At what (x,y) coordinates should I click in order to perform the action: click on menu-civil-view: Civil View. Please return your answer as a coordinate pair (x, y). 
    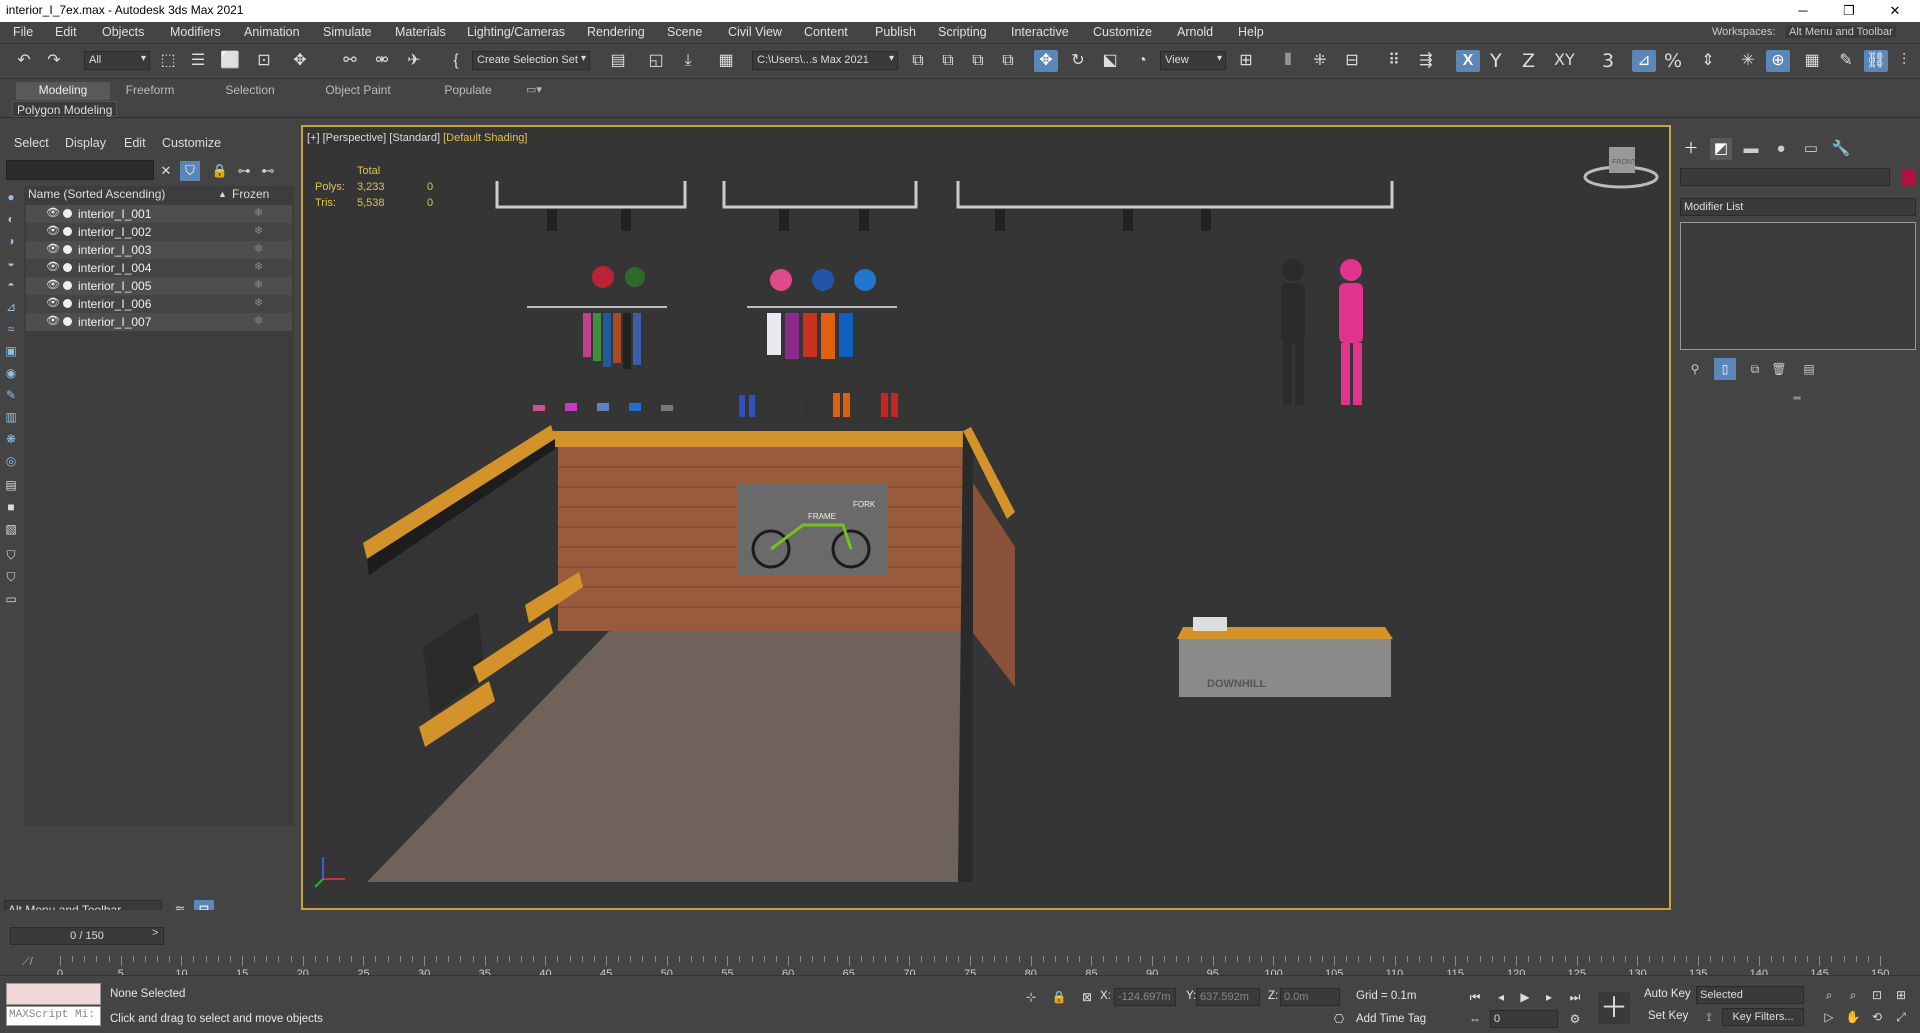
    Looking at the image, I should click on (755, 32).